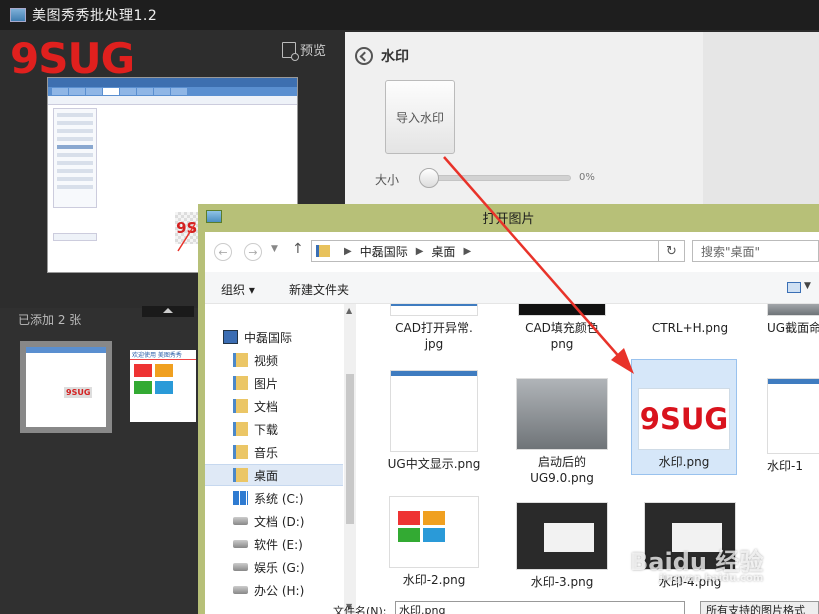  I want to click on nav-item-desktop: 桌面, so click(274, 475).